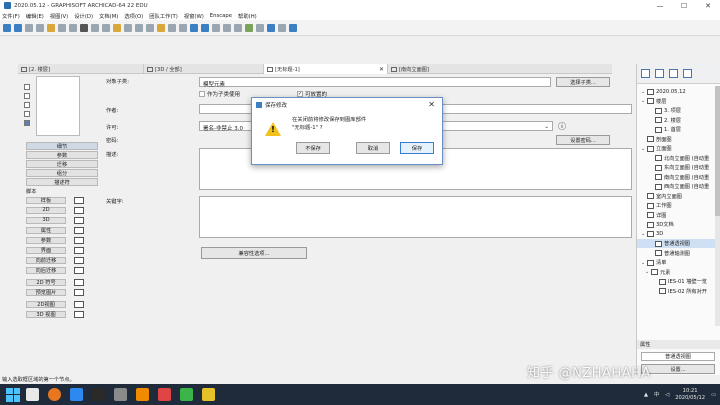 This screenshot has width=720, height=405. Describe the element at coordinates (62, 173) in the screenshot. I see `category-components-button: 组分` at that location.